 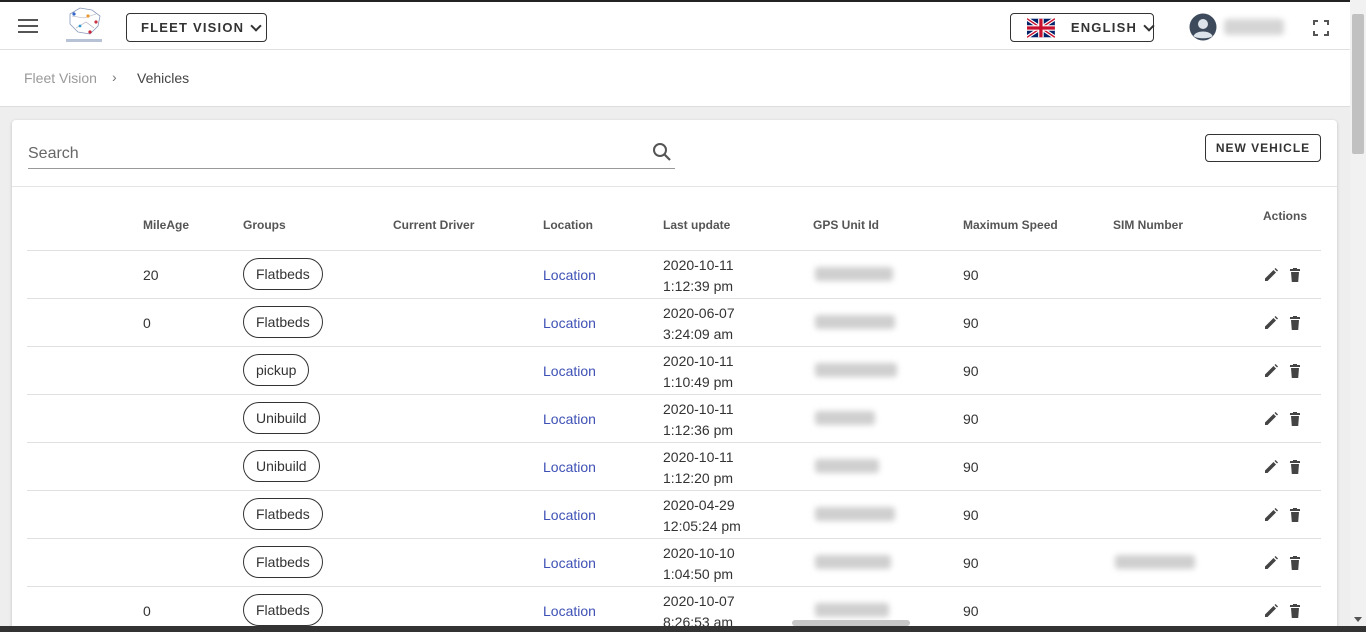 What do you see at coordinates (674, 186) in the screenshot?
I see `divider` at bounding box center [674, 186].